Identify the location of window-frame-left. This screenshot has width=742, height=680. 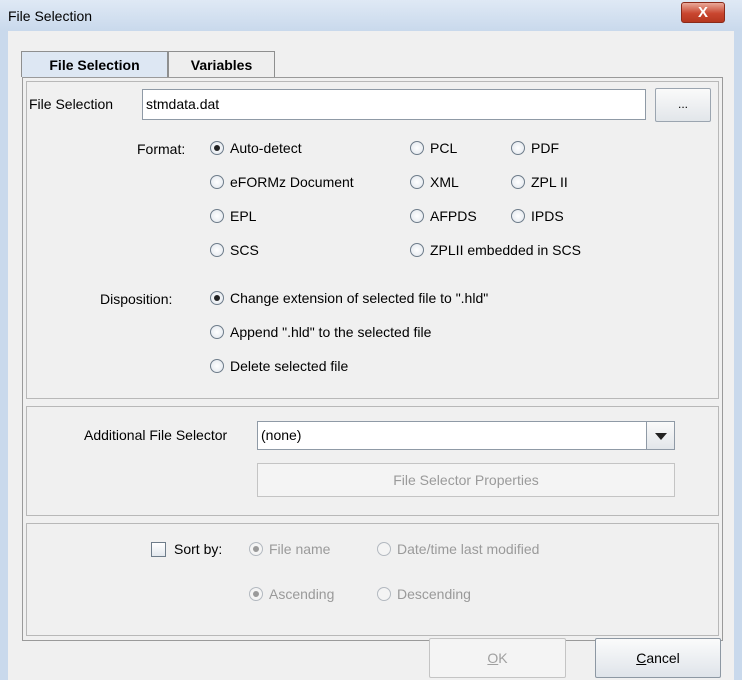
(4, 355).